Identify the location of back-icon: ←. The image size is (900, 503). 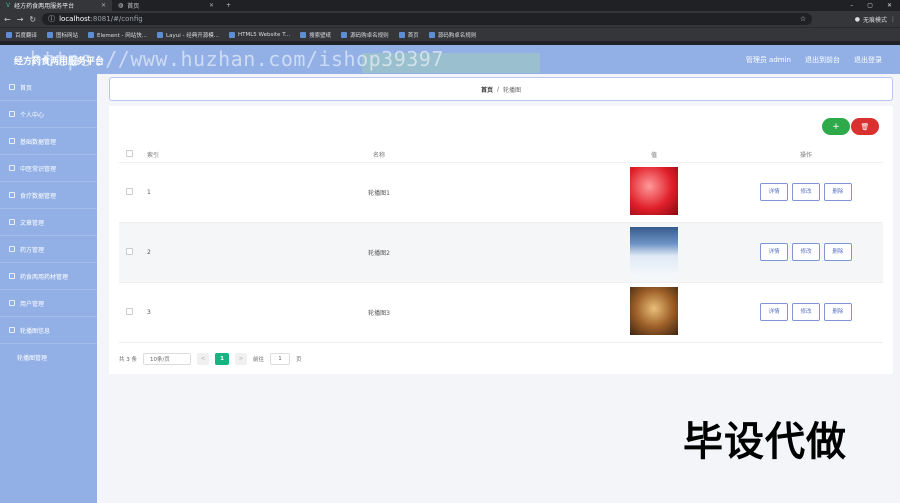
(7, 19).